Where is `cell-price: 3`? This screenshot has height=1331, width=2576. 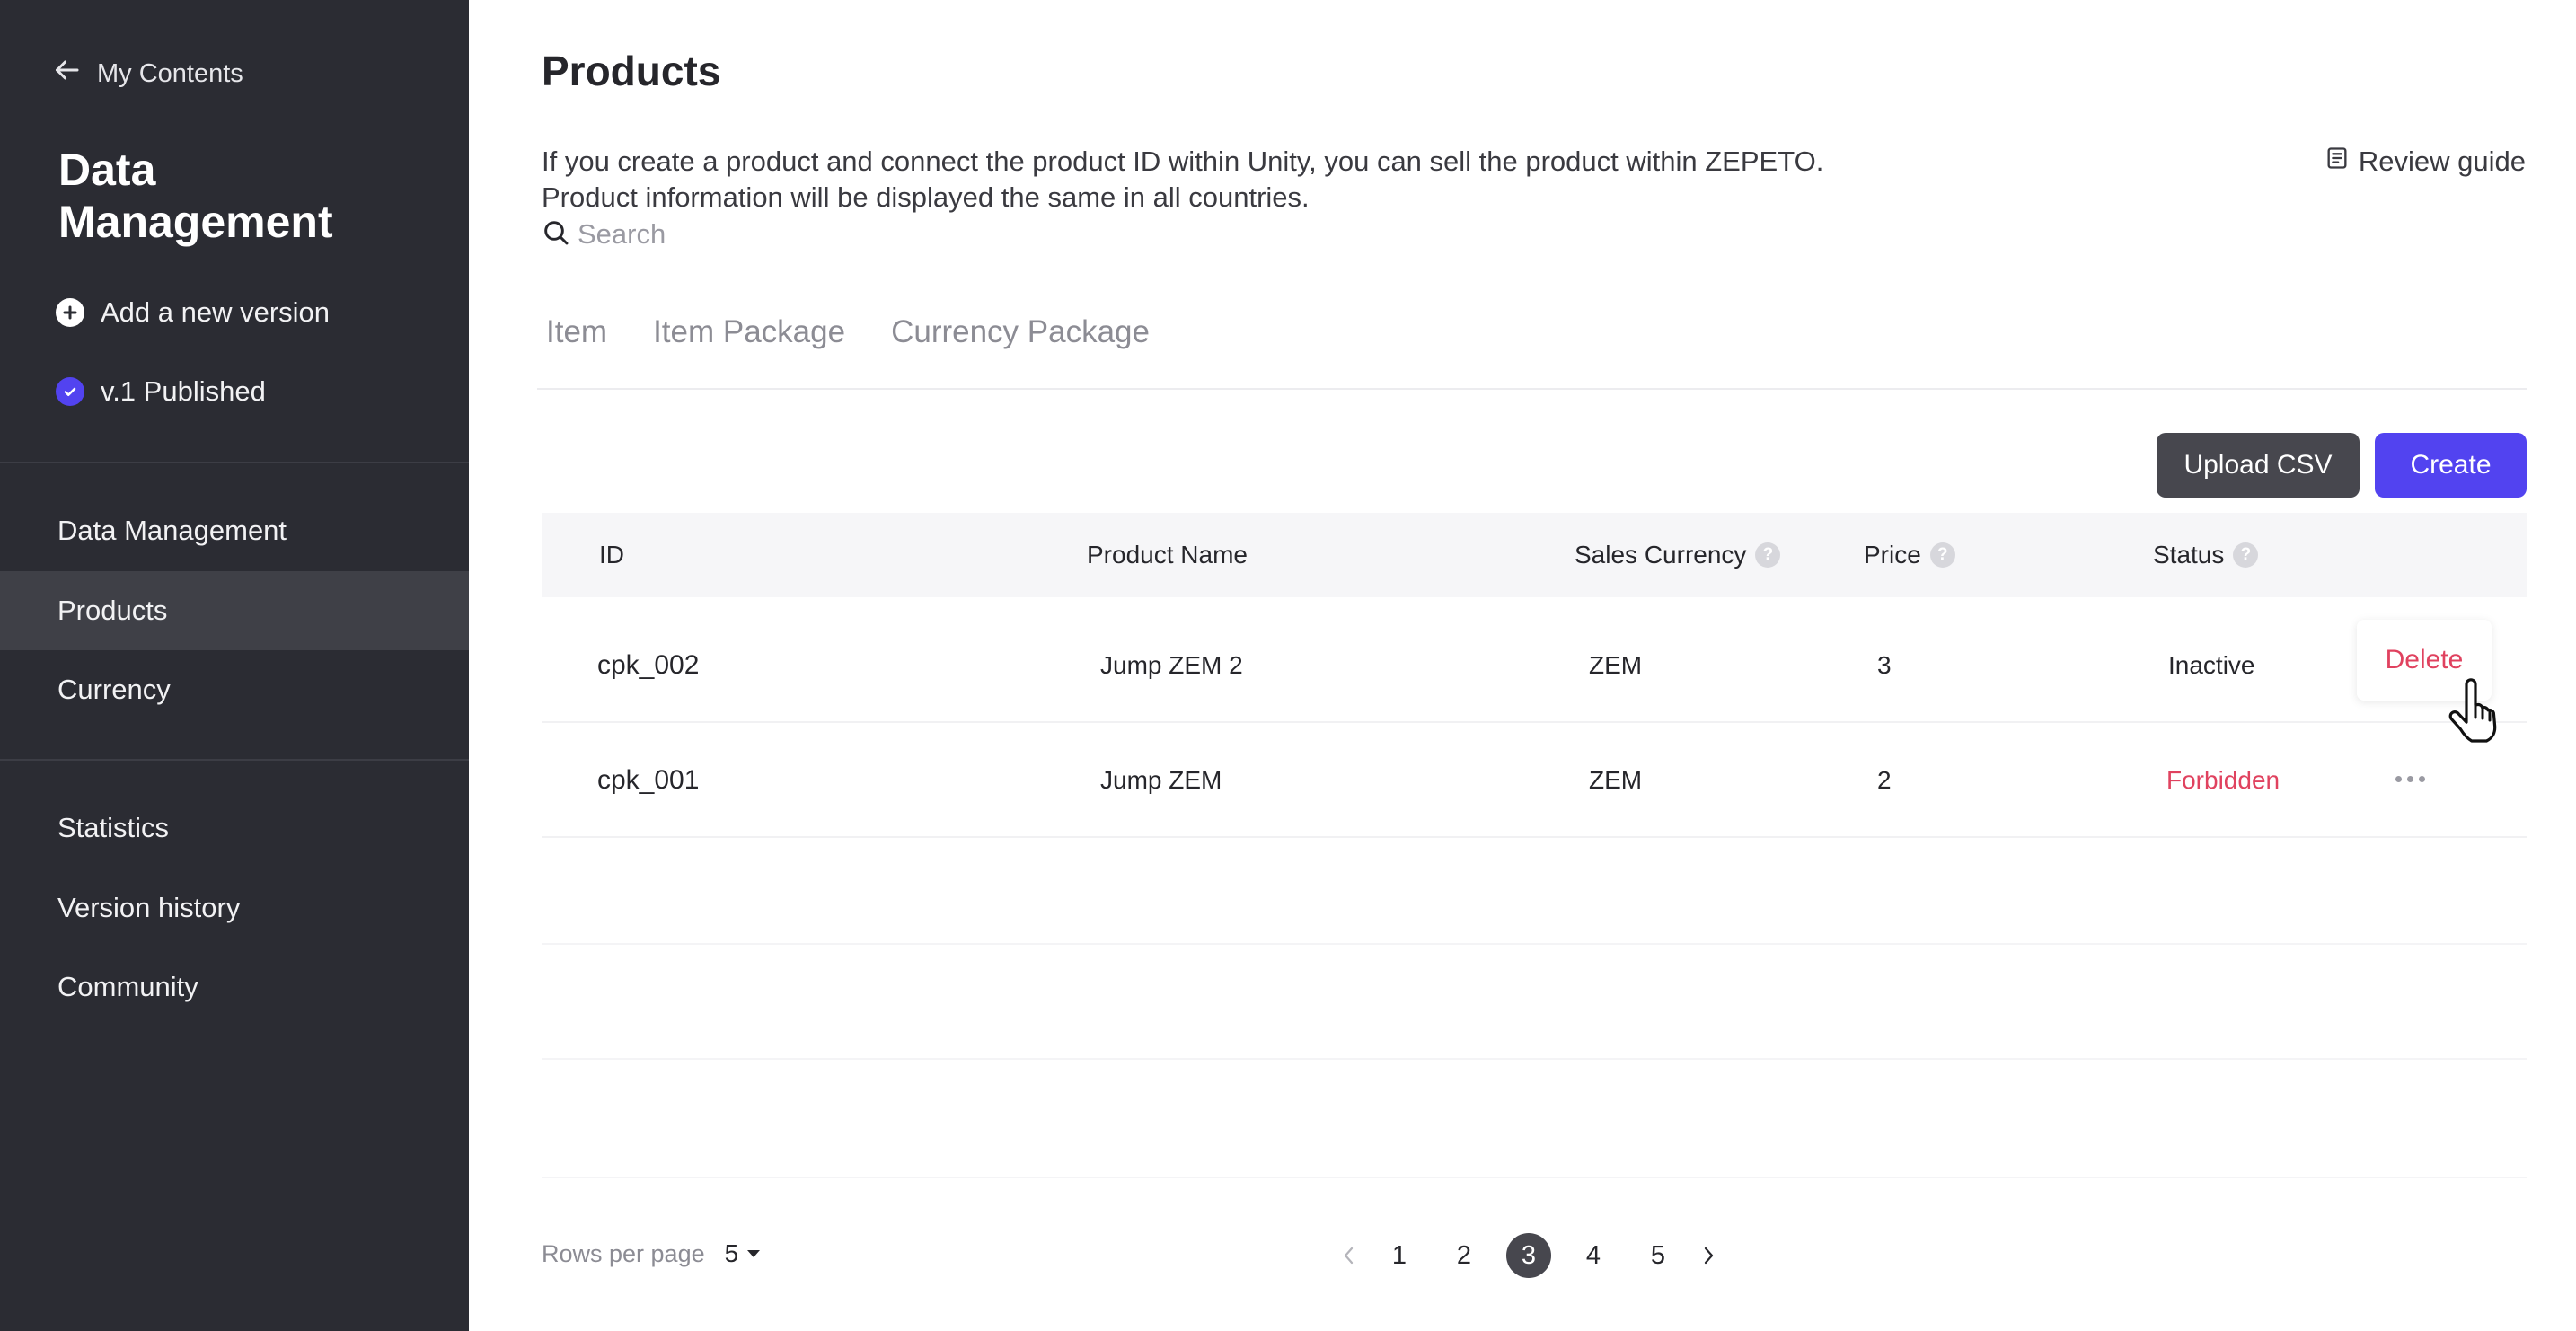 cell-price: 3 is located at coordinates (1884, 665).